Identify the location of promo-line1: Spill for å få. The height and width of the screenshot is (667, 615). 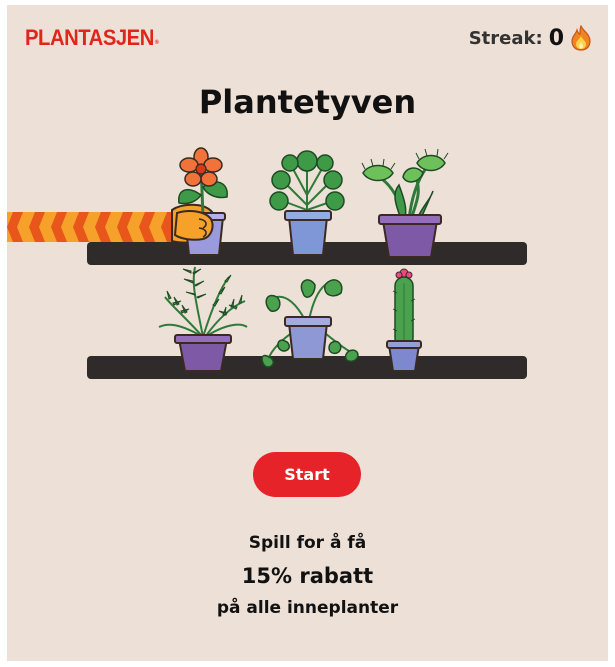
(307, 543).